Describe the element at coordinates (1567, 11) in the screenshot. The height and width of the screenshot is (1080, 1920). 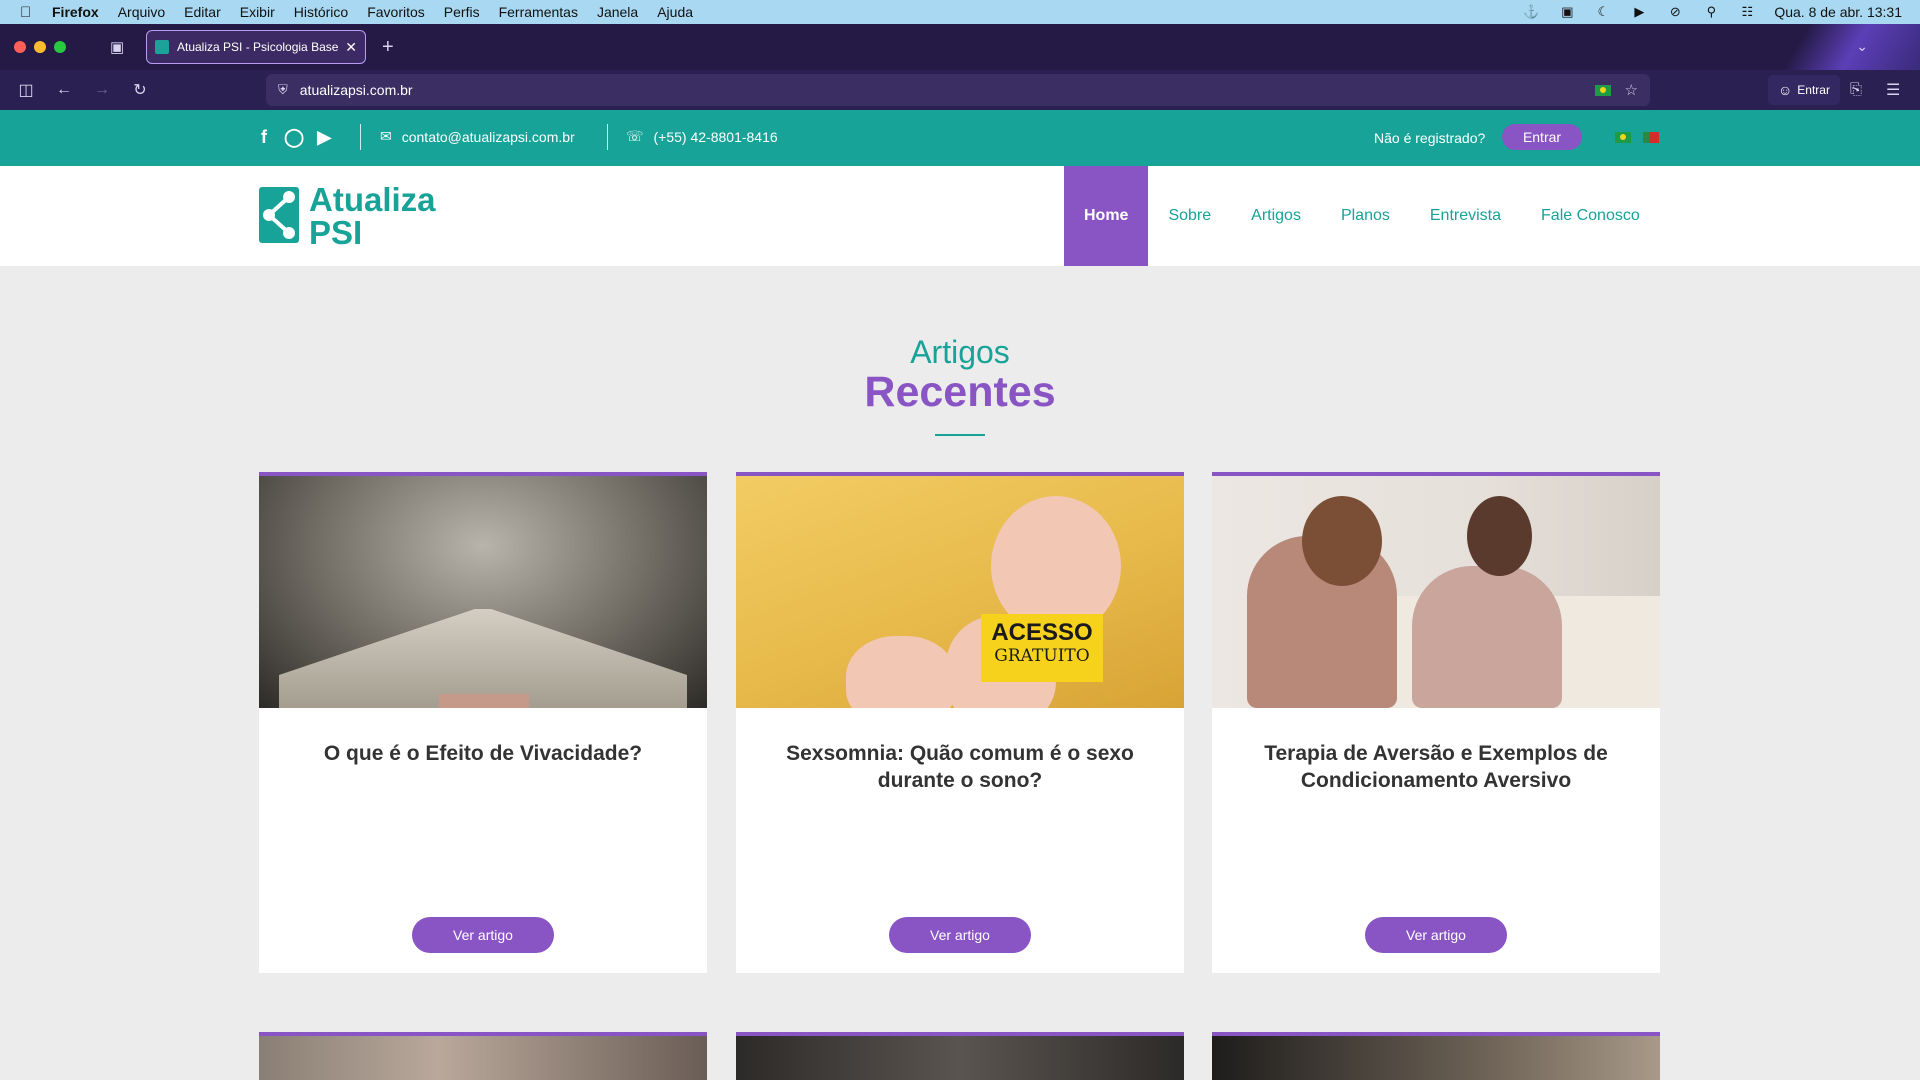
I see `screen-mirroring-icon: ▣` at that location.